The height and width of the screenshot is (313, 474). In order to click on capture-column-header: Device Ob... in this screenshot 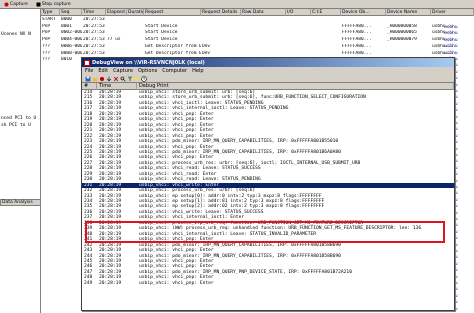, I will do `click(363, 12)`.